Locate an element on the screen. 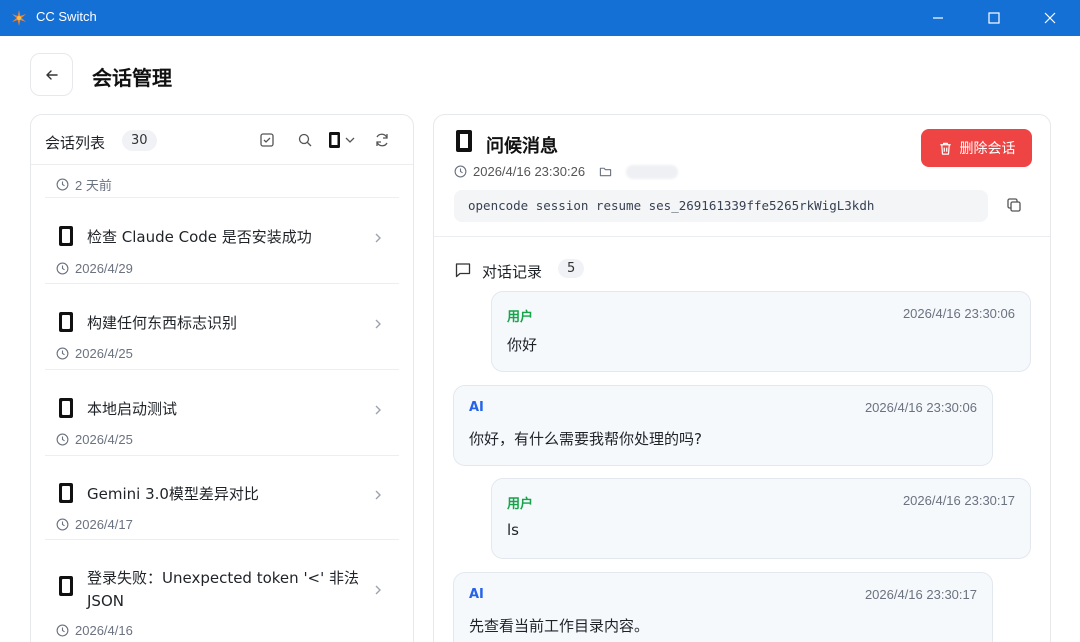 This screenshot has width=1080, height=642. arrow-left-icon is located at coordinates (51, 74).